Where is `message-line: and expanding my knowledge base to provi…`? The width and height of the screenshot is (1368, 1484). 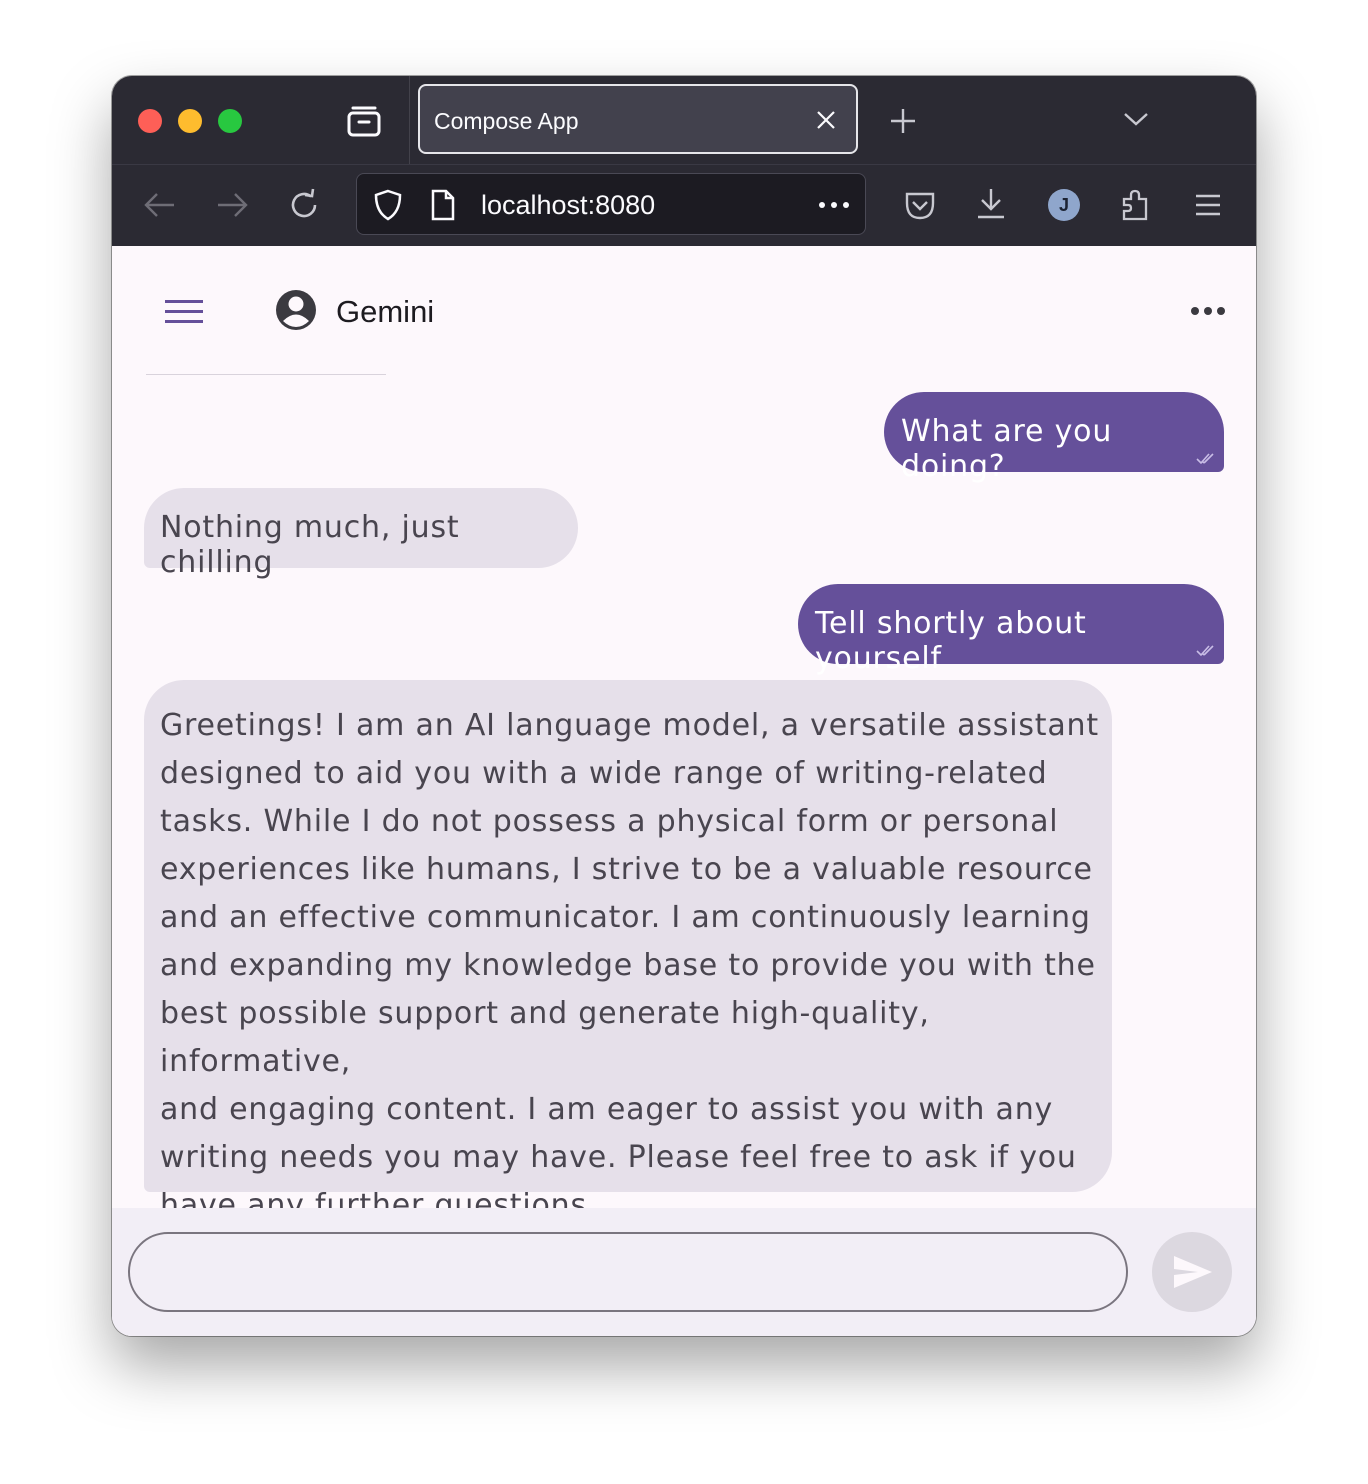 message-line: and expanding my knowledge base to provi… is located at coordinates (628, 965).